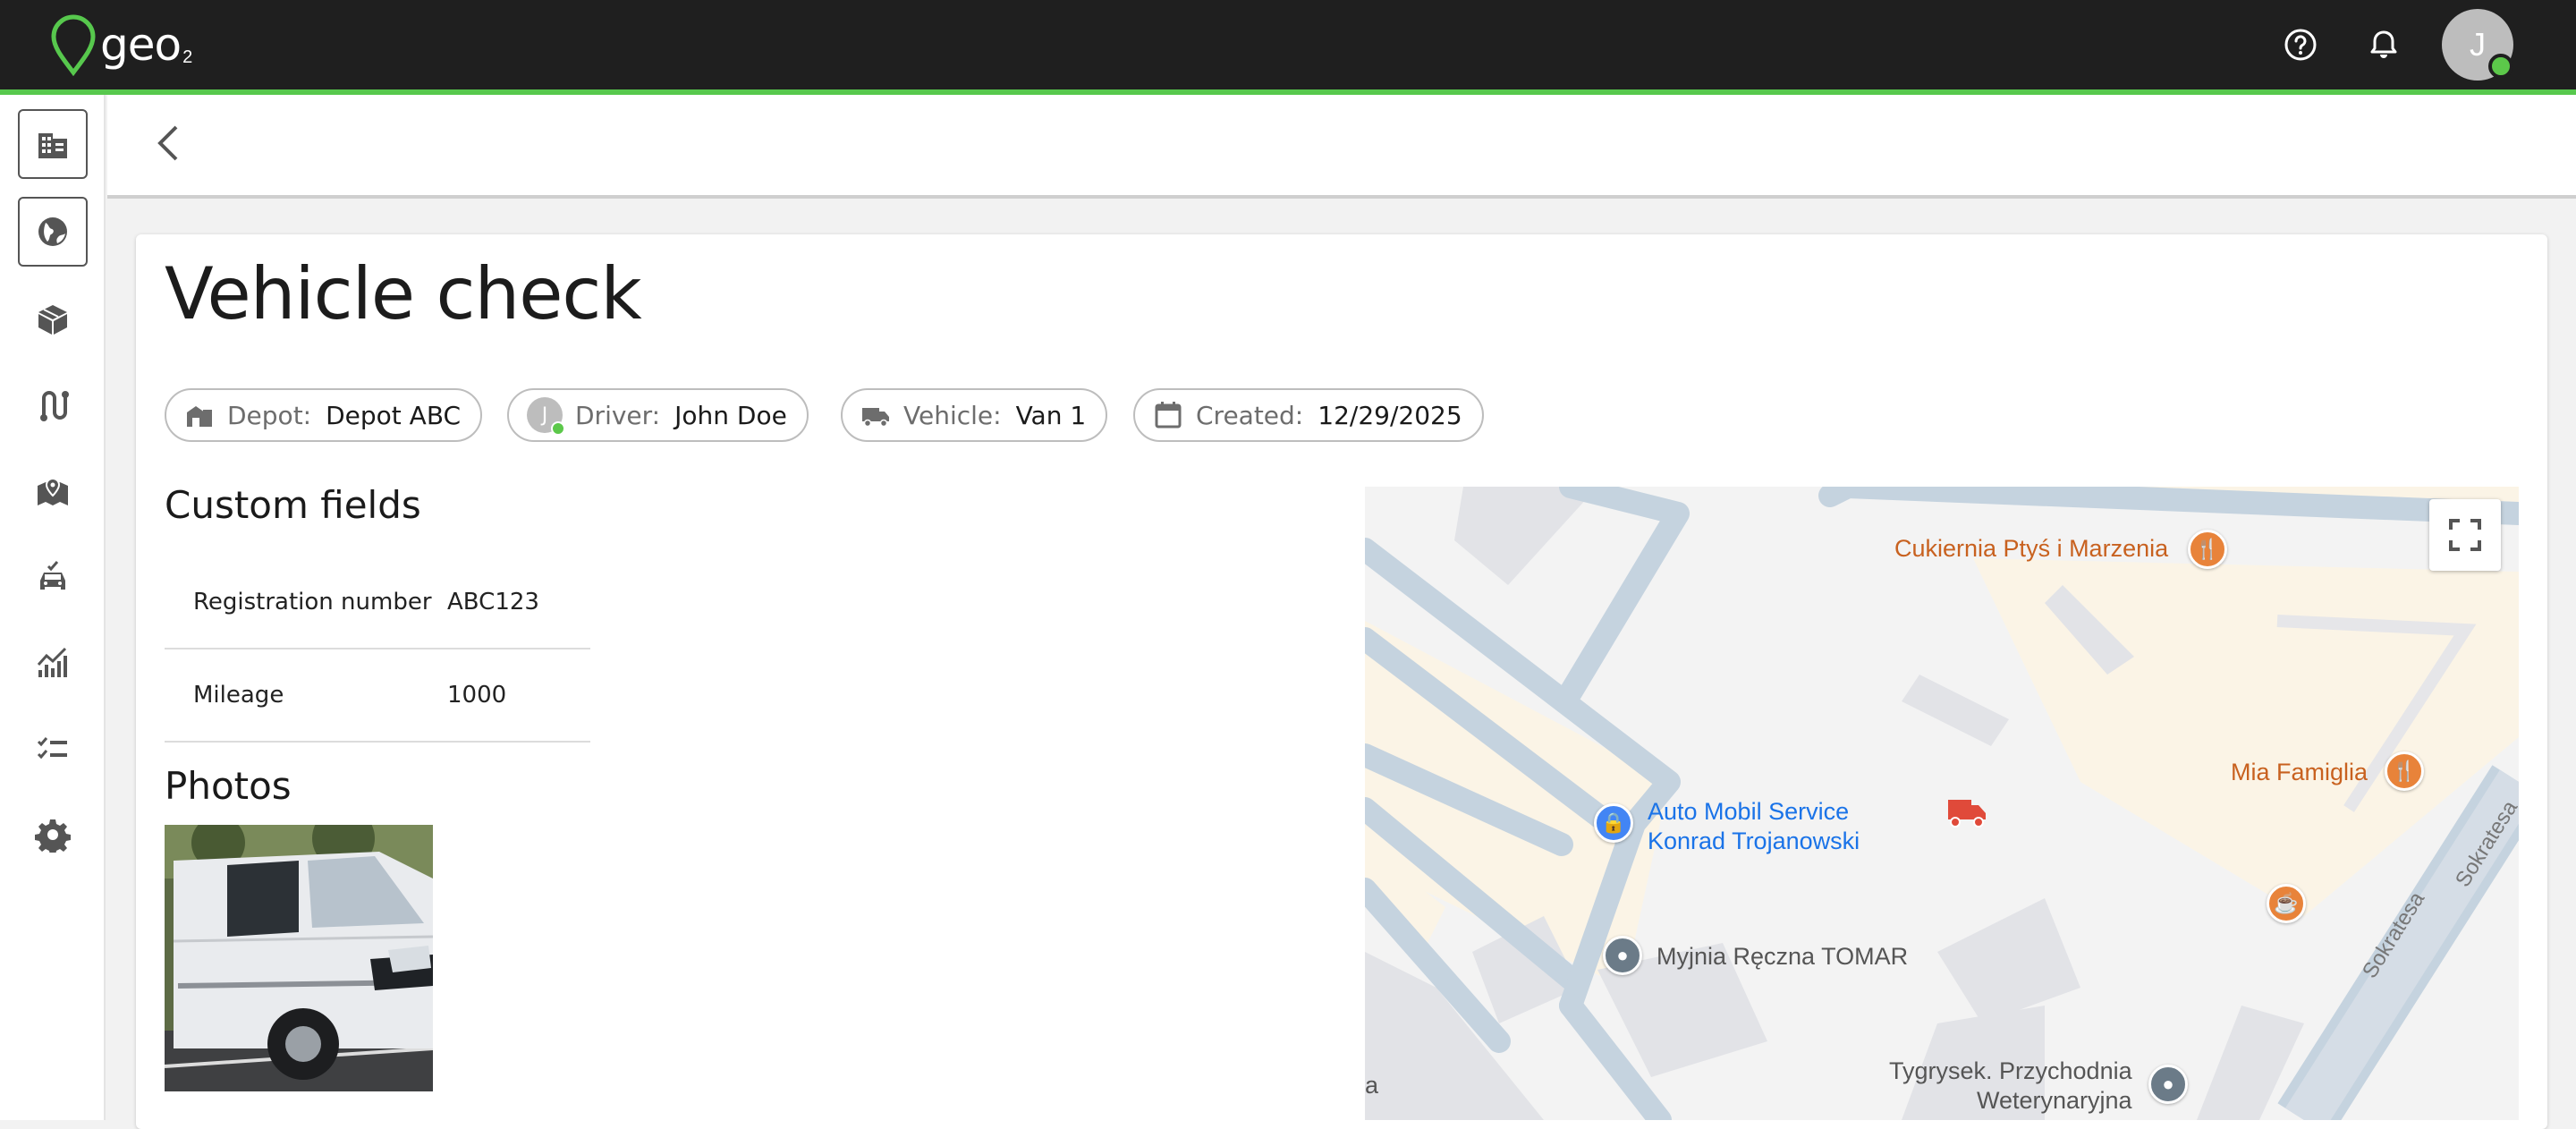 This screenshot has width=2576, height=1129. I want to click on driver-avatar: J, so click(546, 416).